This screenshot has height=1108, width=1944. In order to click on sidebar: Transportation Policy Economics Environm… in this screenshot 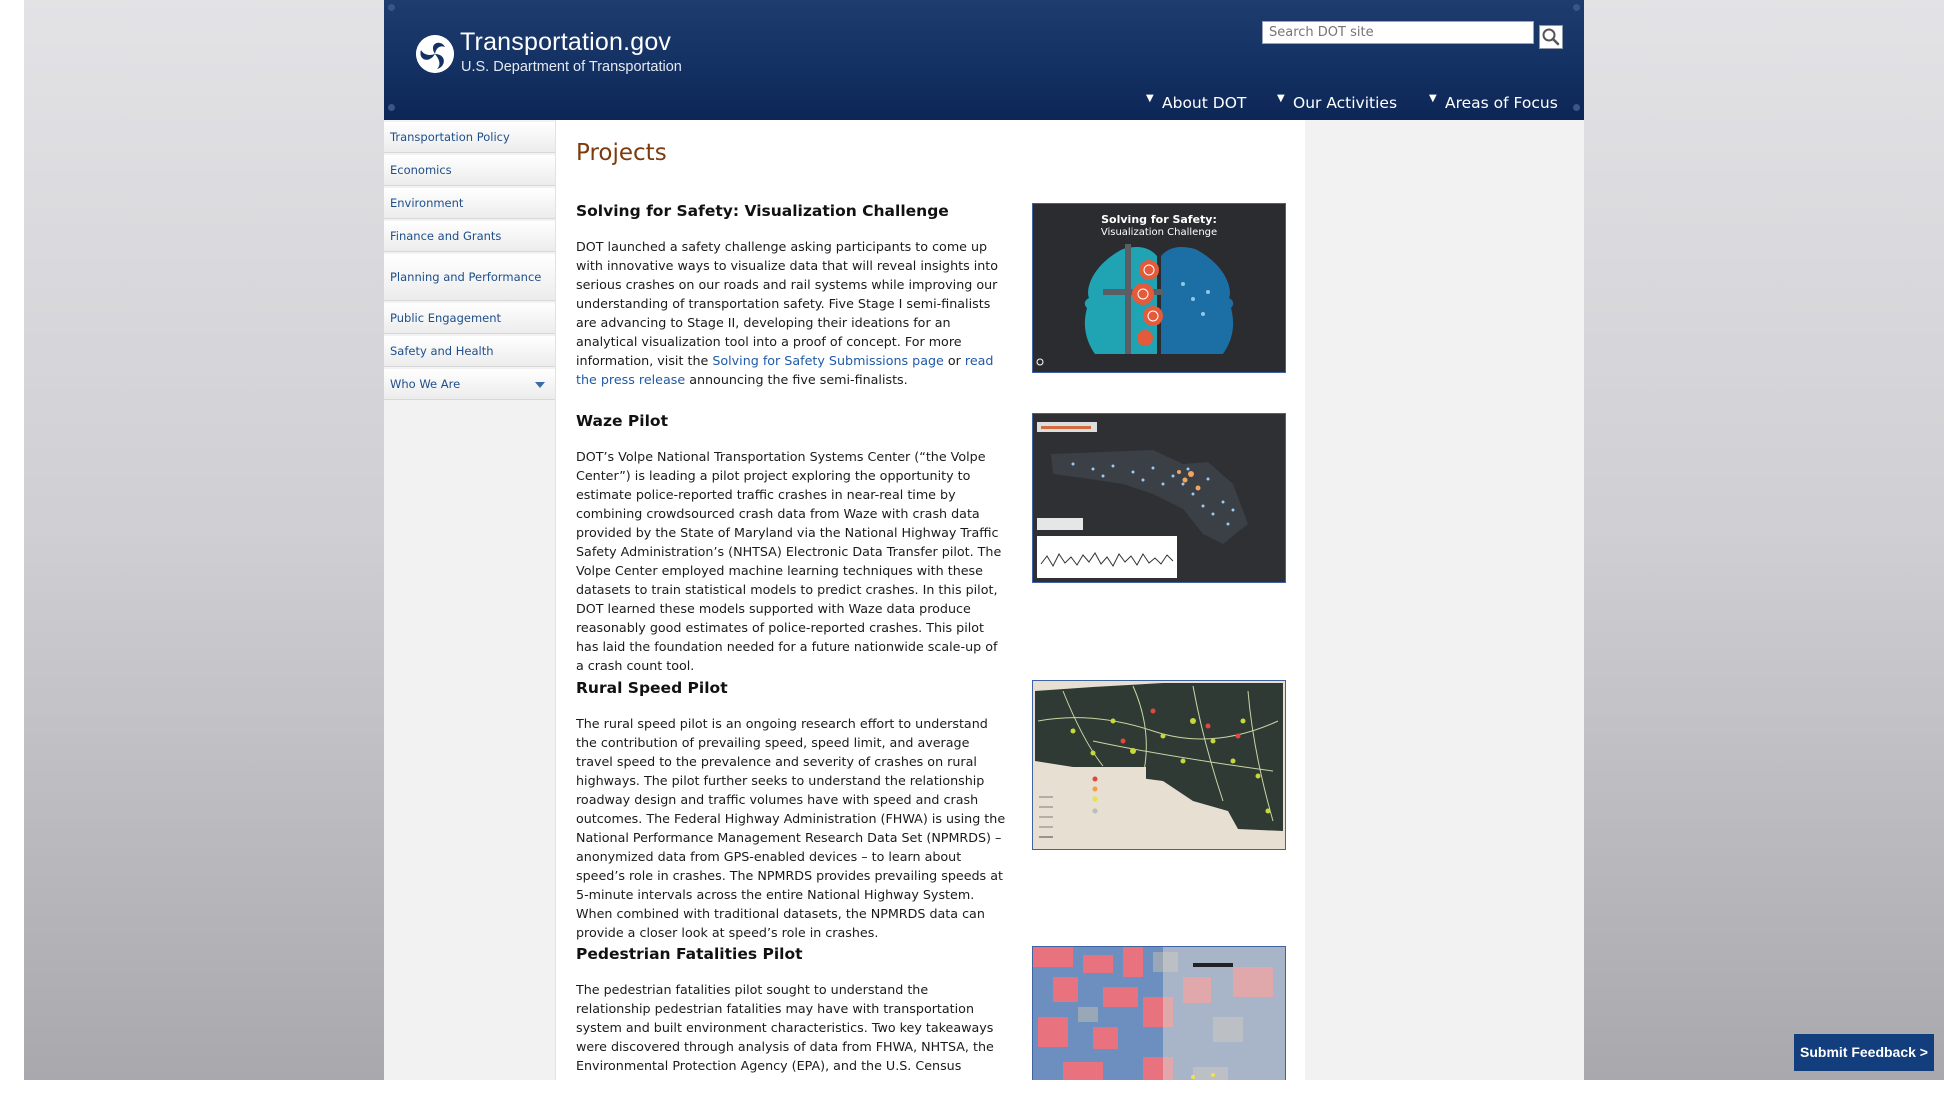, I will do `click(469, 600)`.